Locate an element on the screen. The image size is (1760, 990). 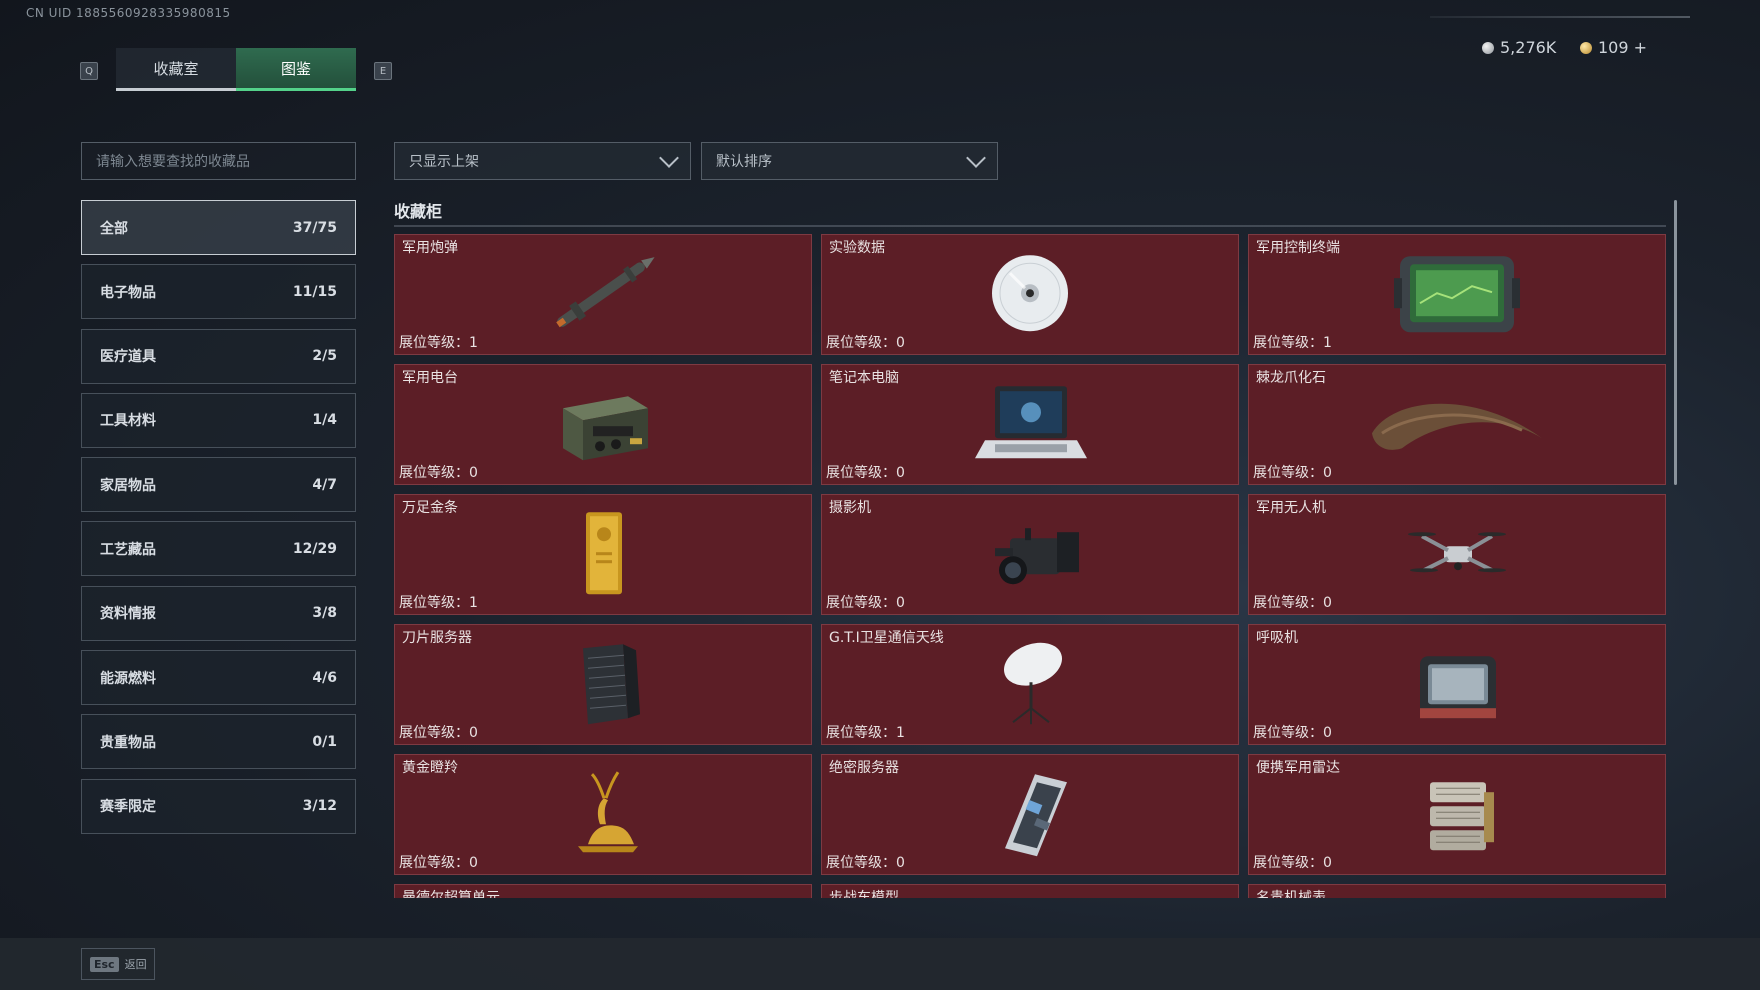
collection-card: 军用电台 展位等级：0 is located at coordinates (603, 424).